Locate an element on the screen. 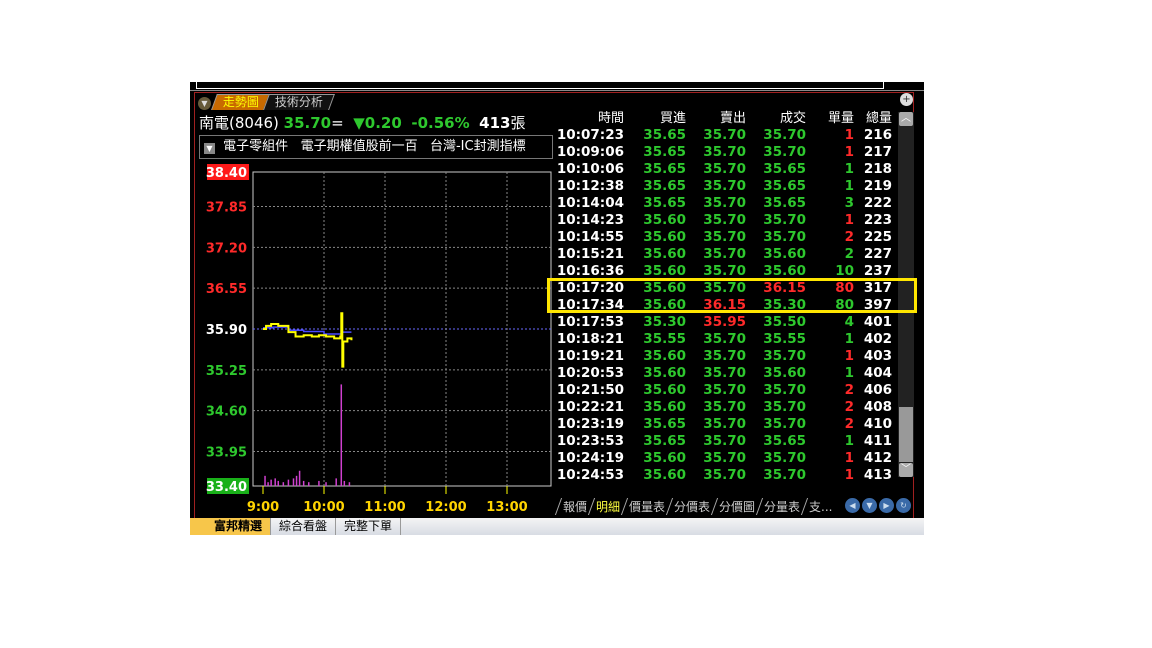 The height and width of the screenshot is (648, 1152). footer-tab-order: 完整下單 is located at coordinates (369, 526).